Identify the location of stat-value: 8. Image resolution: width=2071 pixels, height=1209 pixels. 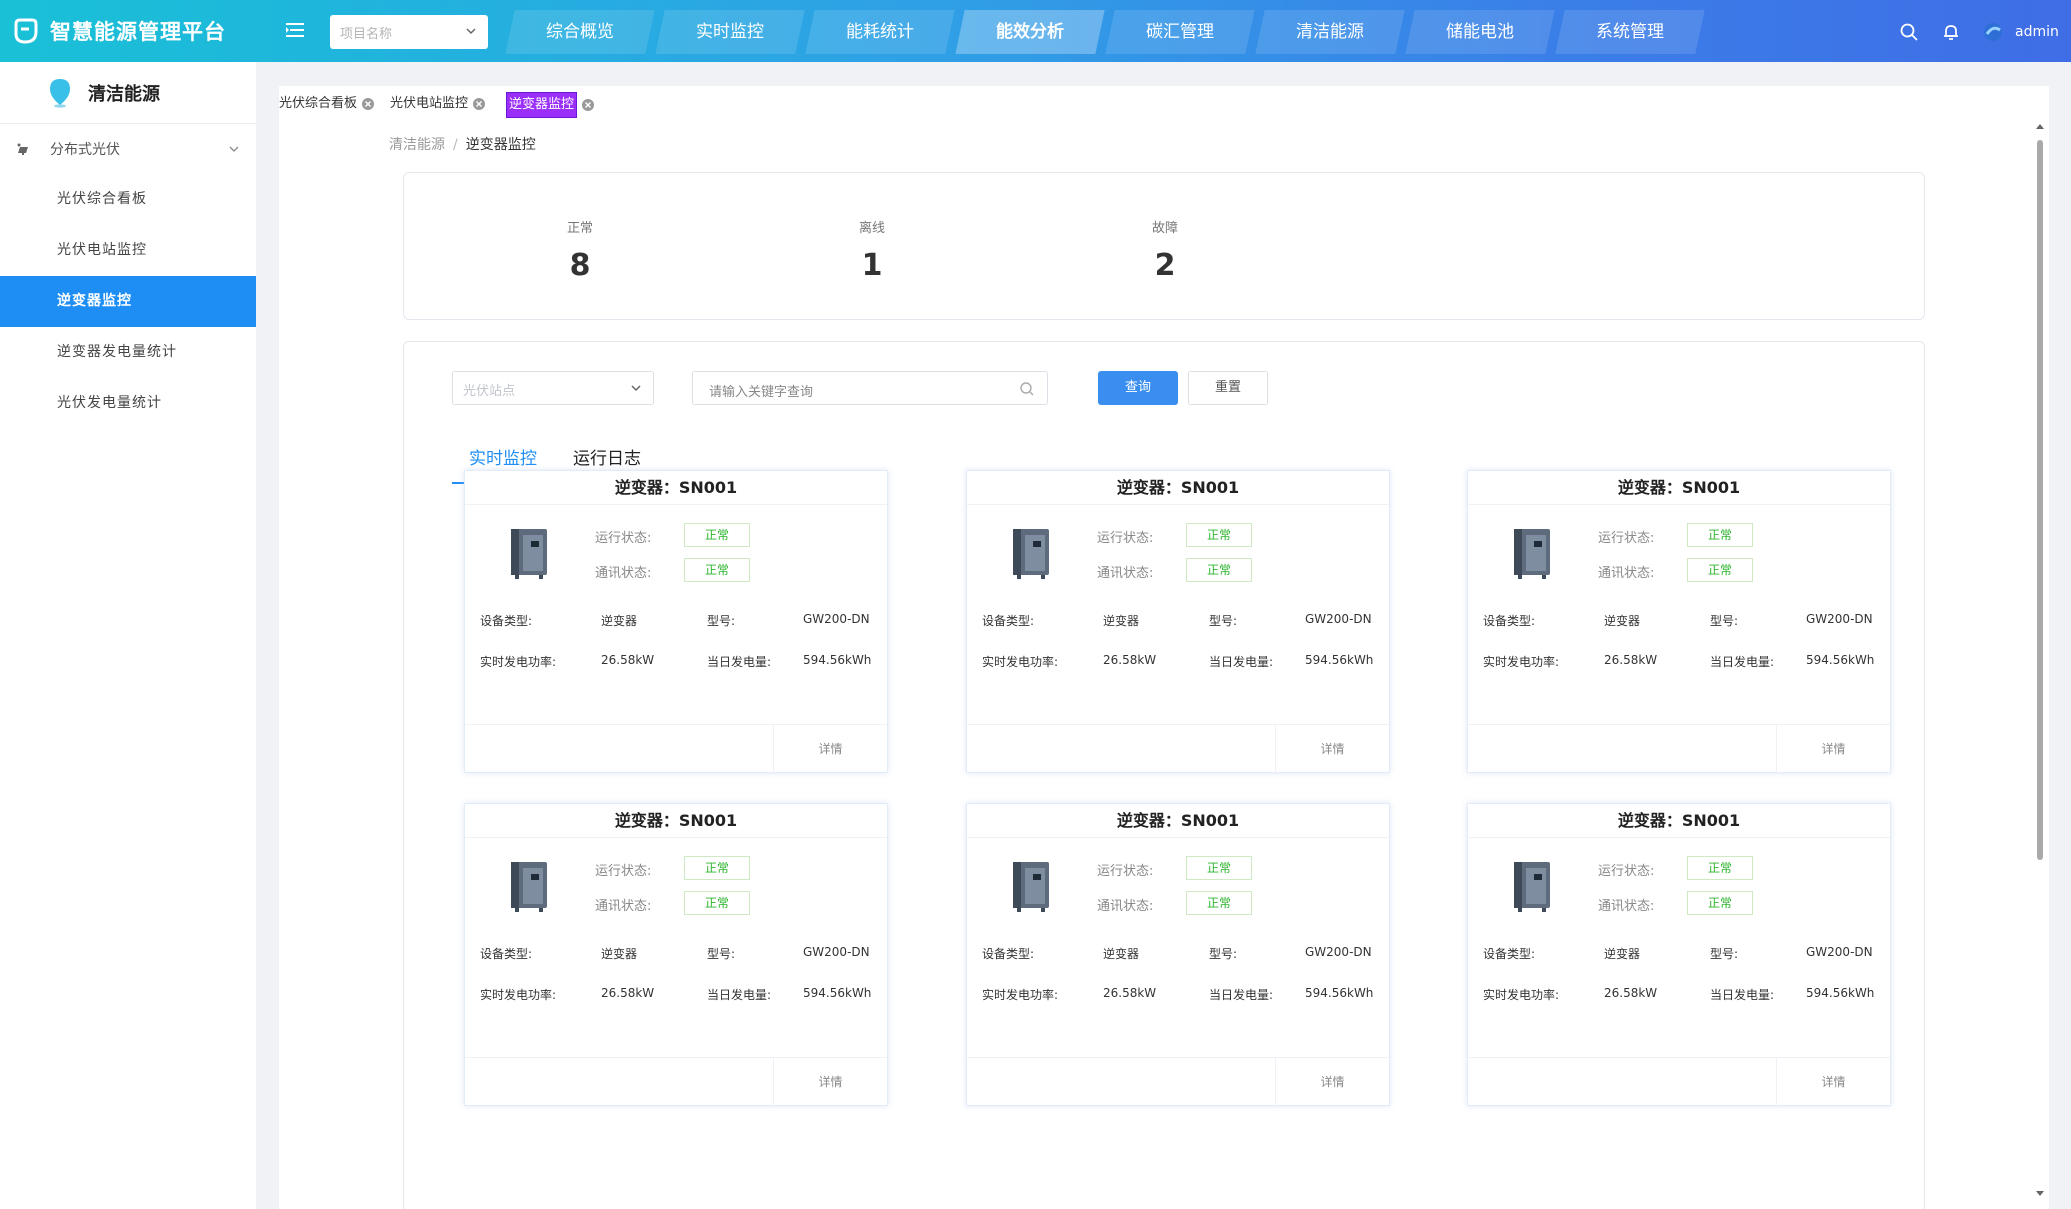
(580, 265).